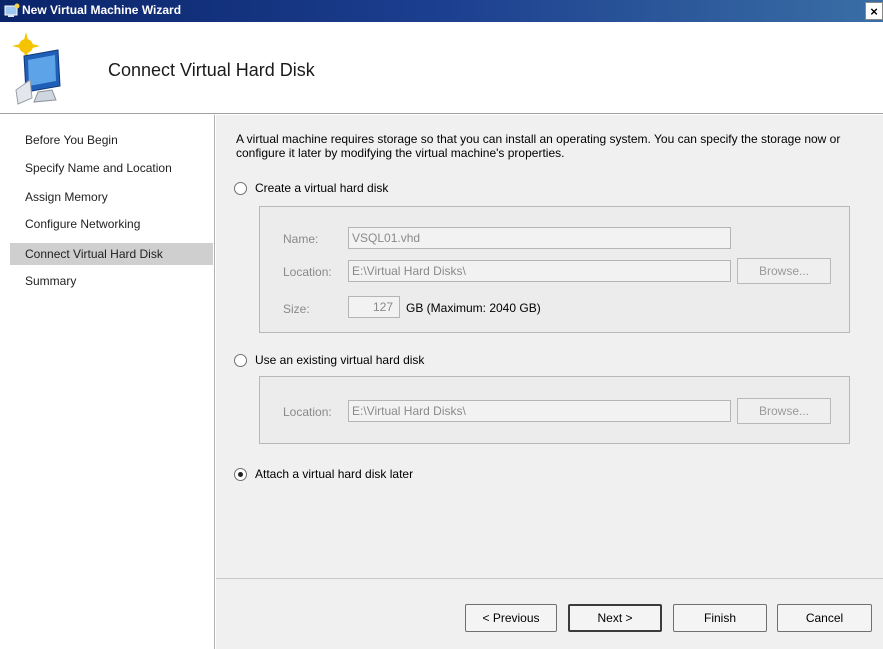 This screenshot has width=883, height=649. What do you see at coordinates (111, 254) in the screenshot?
I see `step-connect-virtual-hard-disk: Connect Virtual Hard Disk` at bounding box center [111, 254].